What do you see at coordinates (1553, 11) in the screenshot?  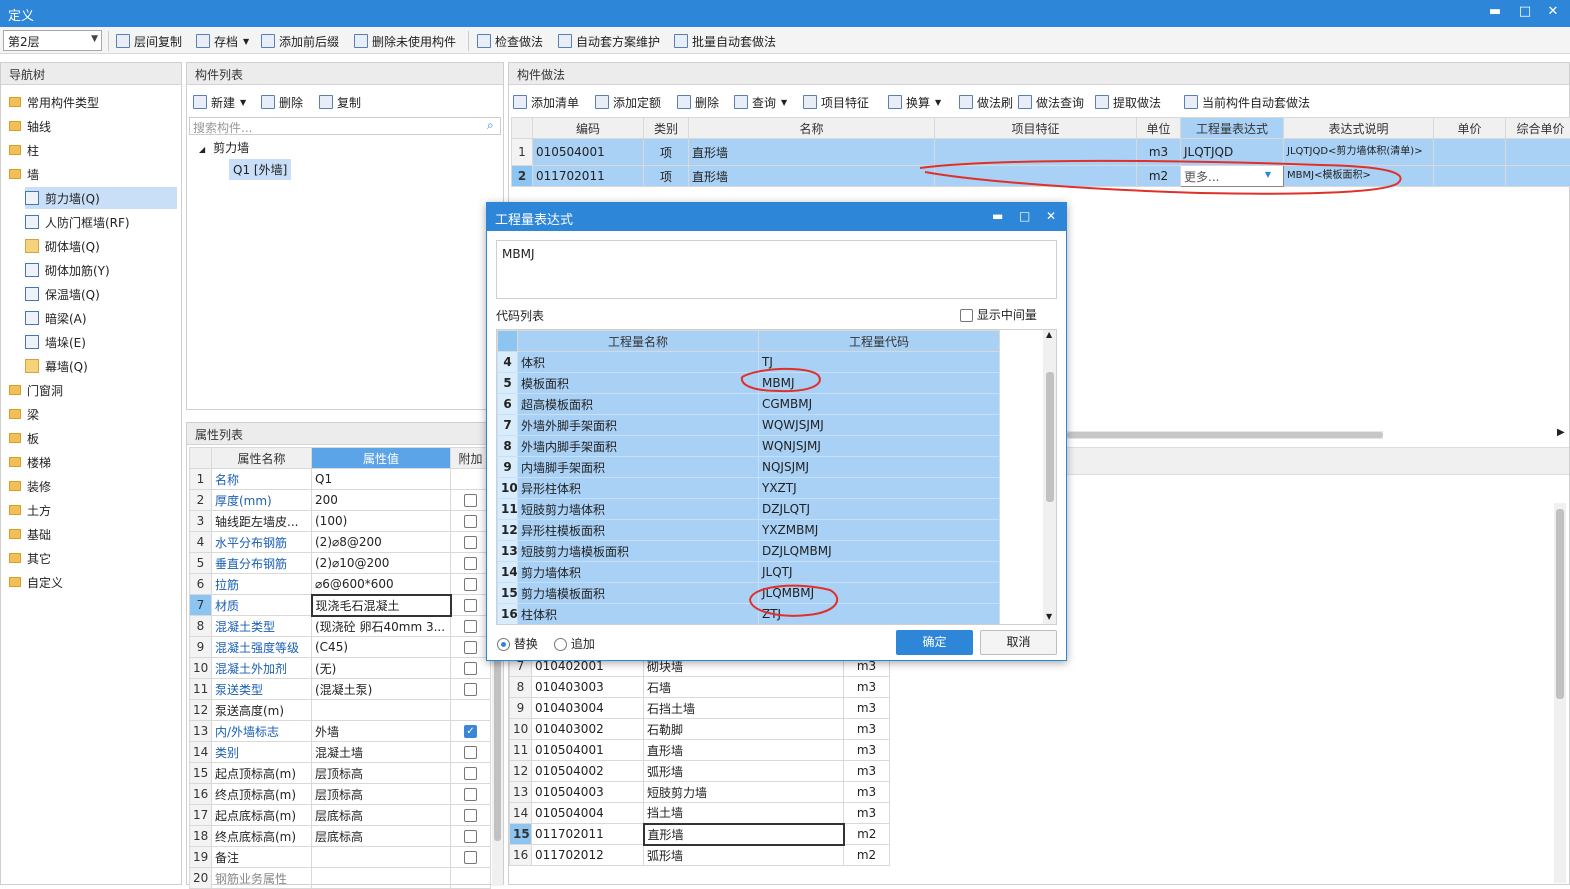 I see `close-icon: ✕` at bounding box center [1553, 11].